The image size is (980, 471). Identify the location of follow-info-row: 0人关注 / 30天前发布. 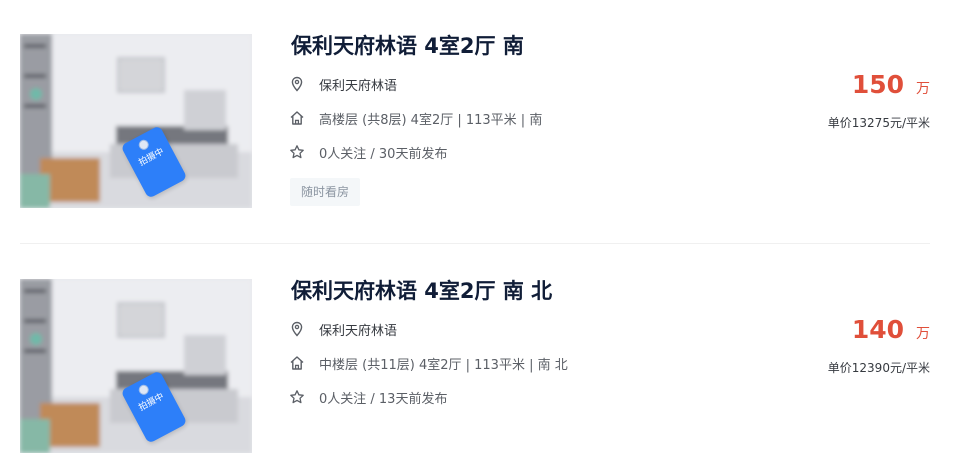
(368, 152).